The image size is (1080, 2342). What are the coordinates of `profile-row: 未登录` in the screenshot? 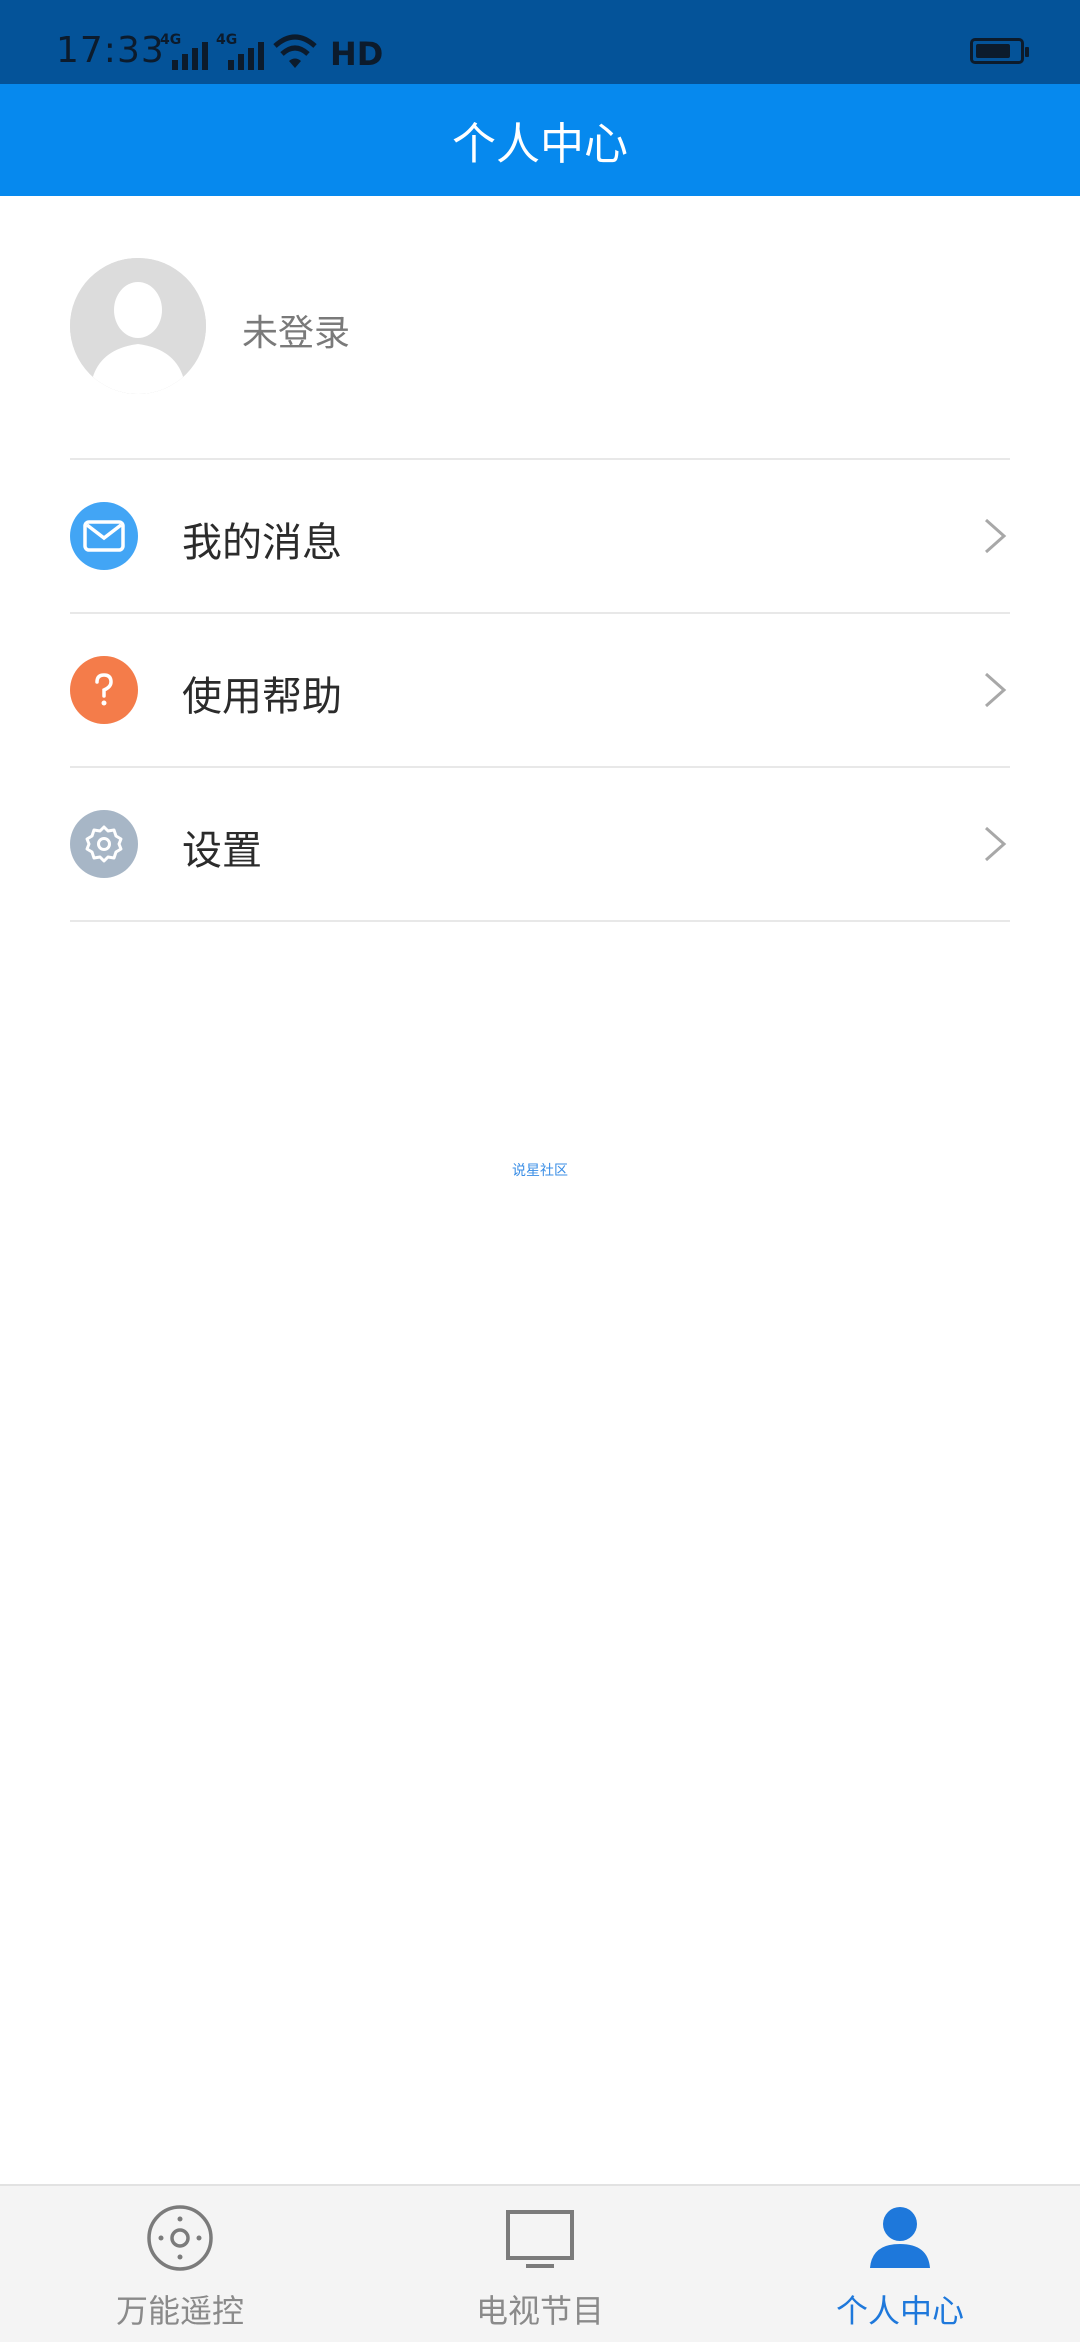 It's located at (540, 328).